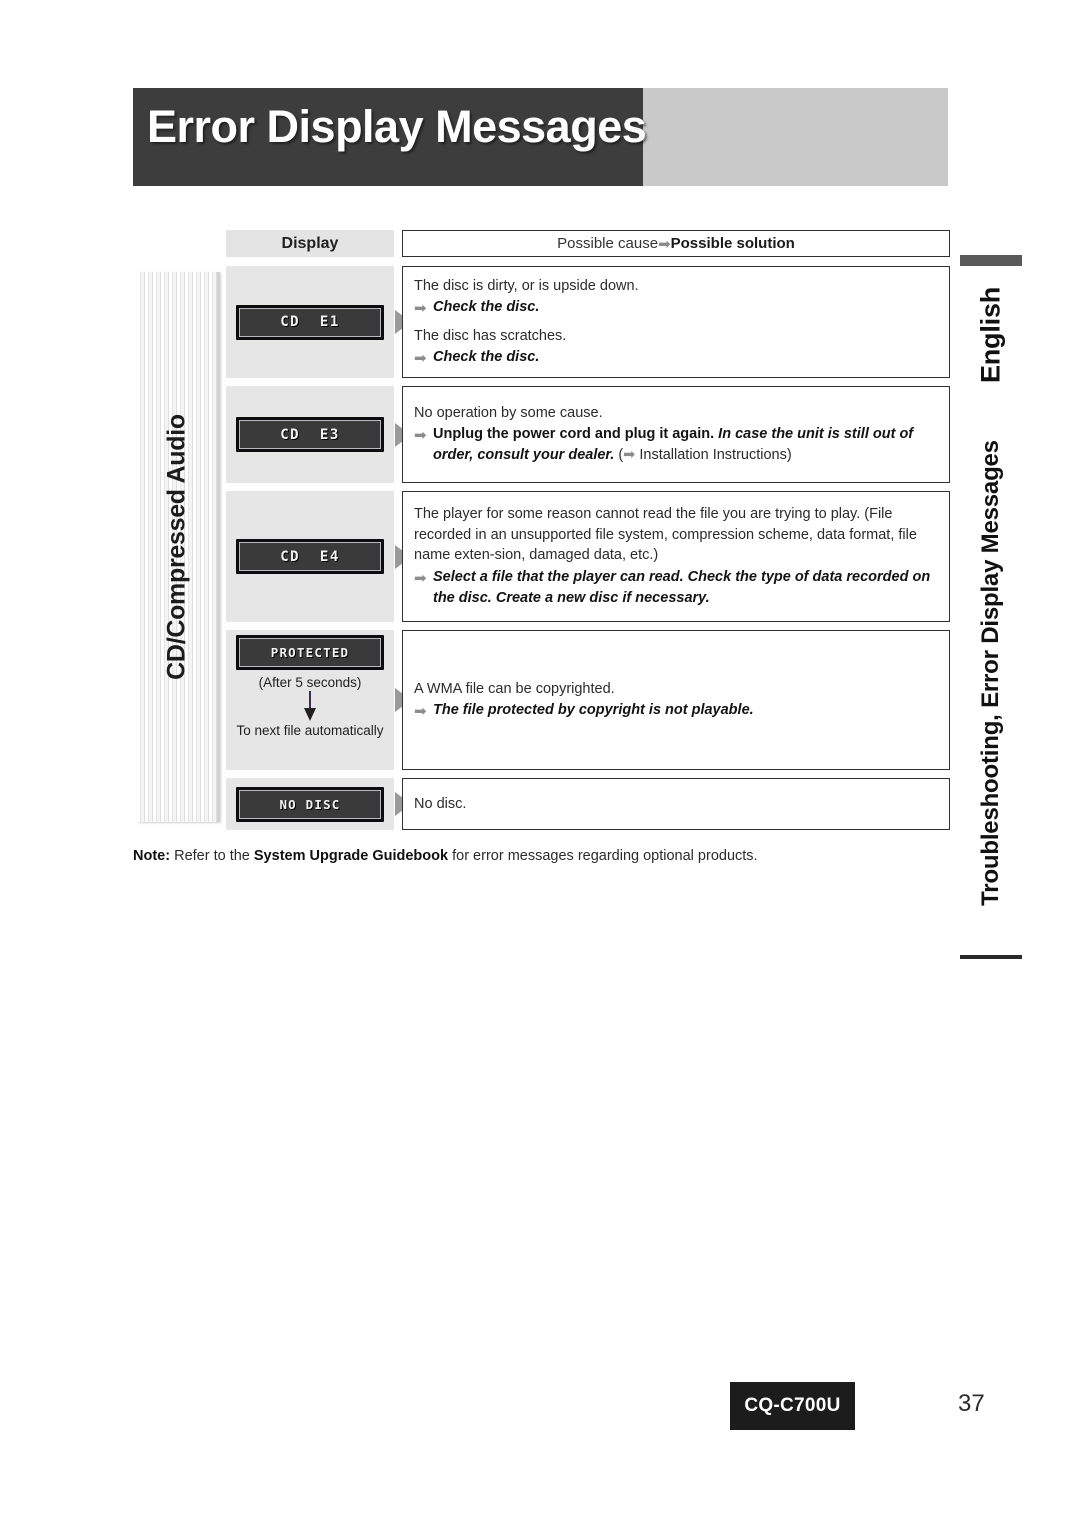 The image size is (1080, 1528). I want to click on lcd-screen: CD E3, so click(310, 434).